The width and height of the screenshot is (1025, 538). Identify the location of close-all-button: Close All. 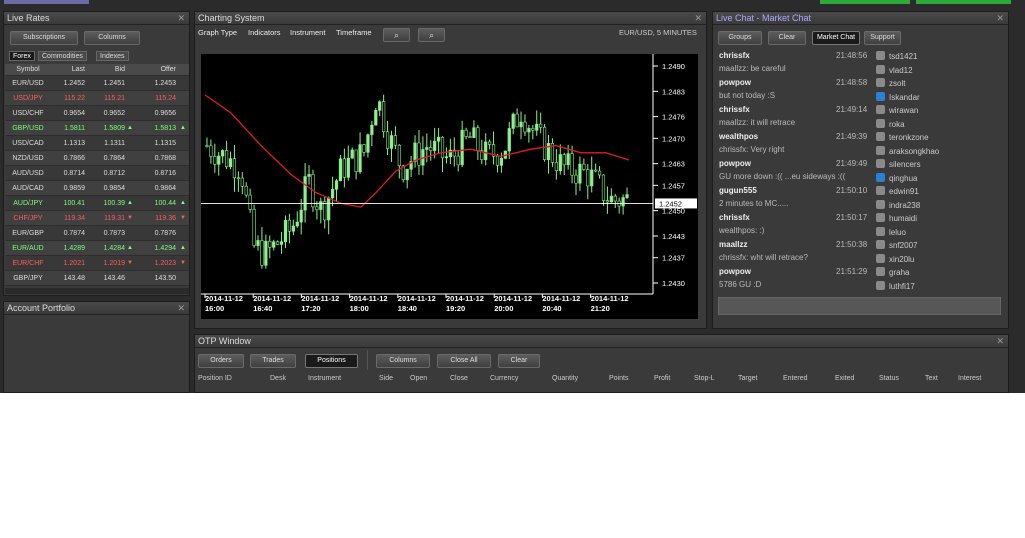
(464, 361).